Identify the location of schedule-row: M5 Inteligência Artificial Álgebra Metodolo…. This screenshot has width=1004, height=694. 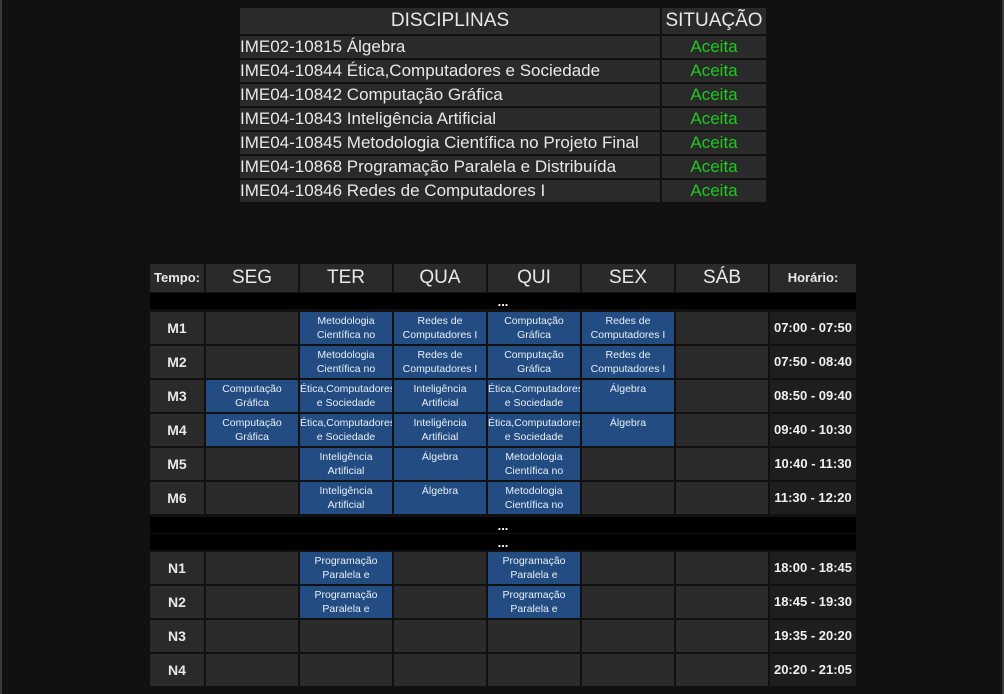
(503, 464).